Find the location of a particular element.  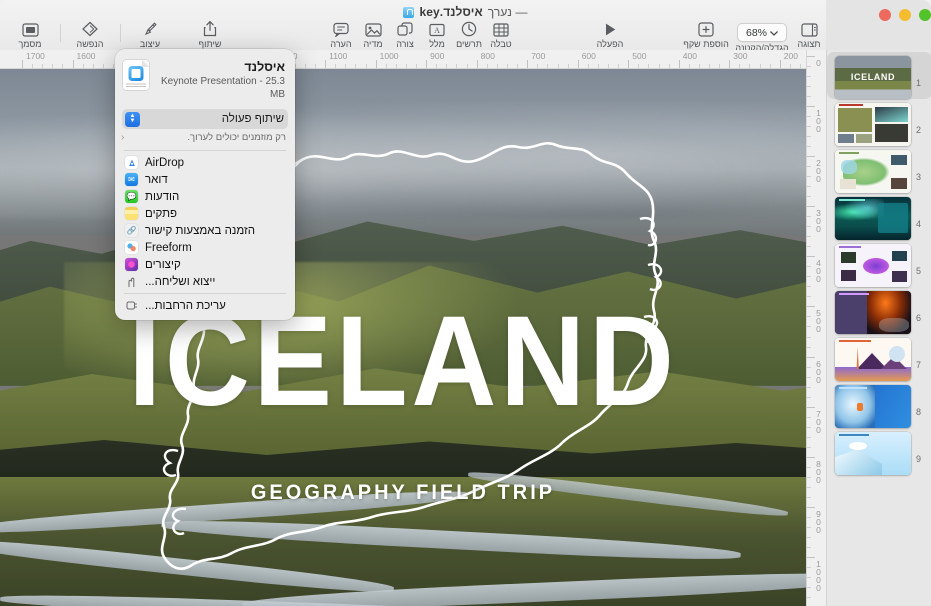

share-item-shortcuts: קיצורים is located at coordinates (205, 264).